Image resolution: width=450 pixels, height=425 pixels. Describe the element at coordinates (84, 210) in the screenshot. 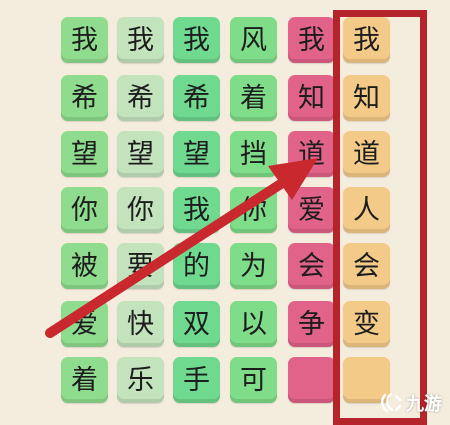

I see `tile-c0-r3: 你` at that location.